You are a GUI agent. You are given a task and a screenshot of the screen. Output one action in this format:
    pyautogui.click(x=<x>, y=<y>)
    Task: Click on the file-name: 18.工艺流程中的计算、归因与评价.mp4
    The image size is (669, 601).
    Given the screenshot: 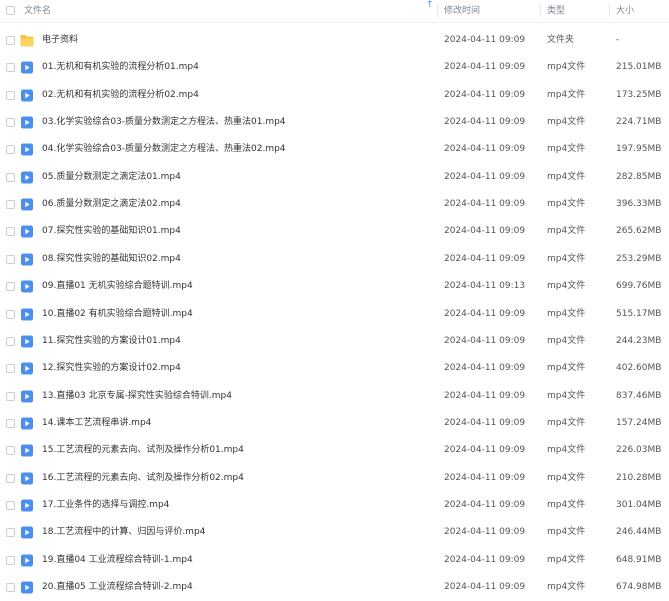 What is the action you would take?
    pyautogui.click(x=123, y=532)
    